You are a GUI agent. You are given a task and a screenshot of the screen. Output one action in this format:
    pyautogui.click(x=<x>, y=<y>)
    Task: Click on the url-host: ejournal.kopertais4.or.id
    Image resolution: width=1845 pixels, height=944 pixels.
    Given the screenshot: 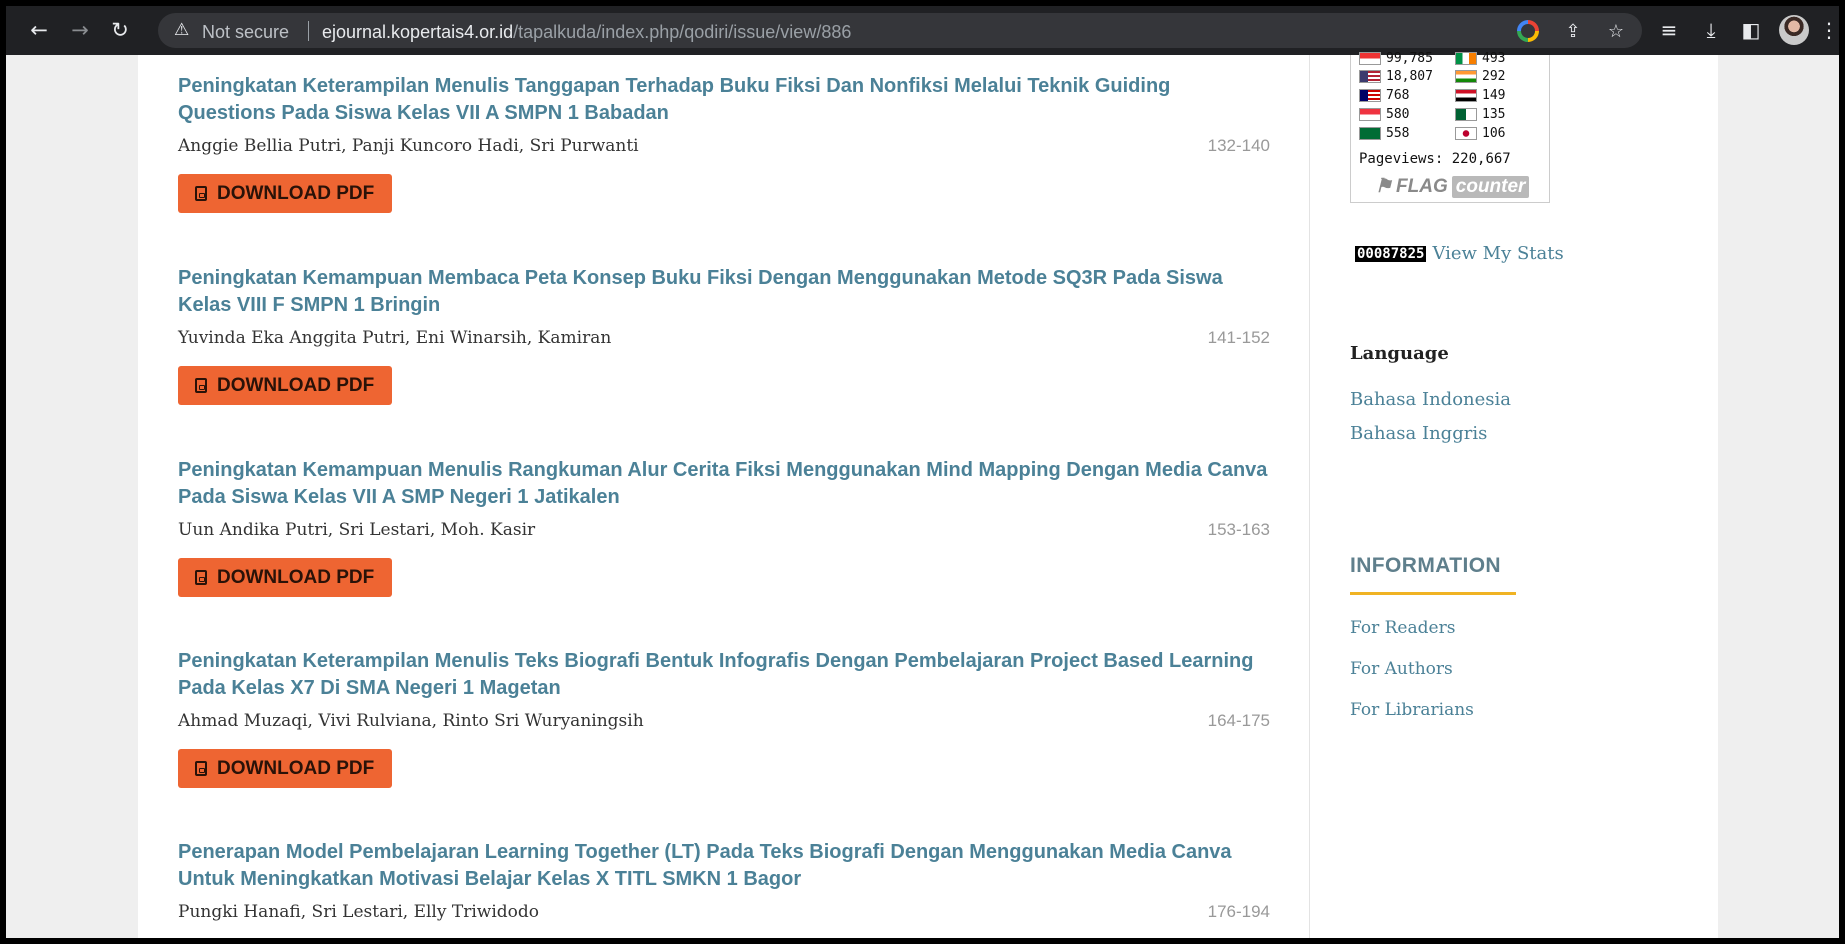 What is the action you would take?
    pyautogui.click(x=418, y=32)
    